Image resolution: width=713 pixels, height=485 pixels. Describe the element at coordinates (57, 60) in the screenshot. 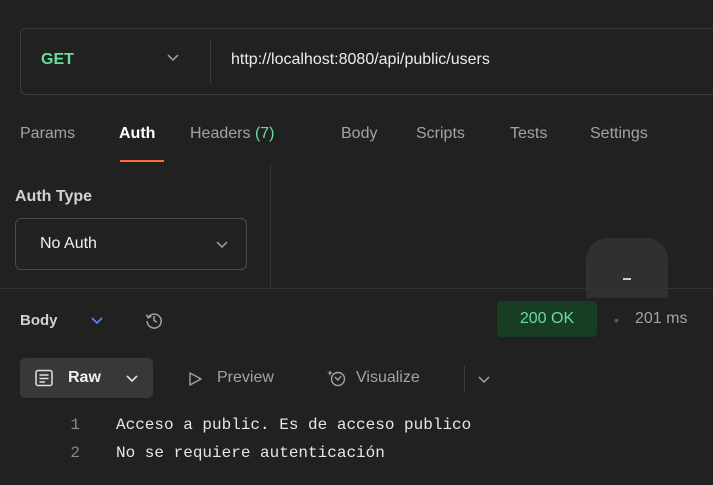

I see `http-method-select: GET` at that location.